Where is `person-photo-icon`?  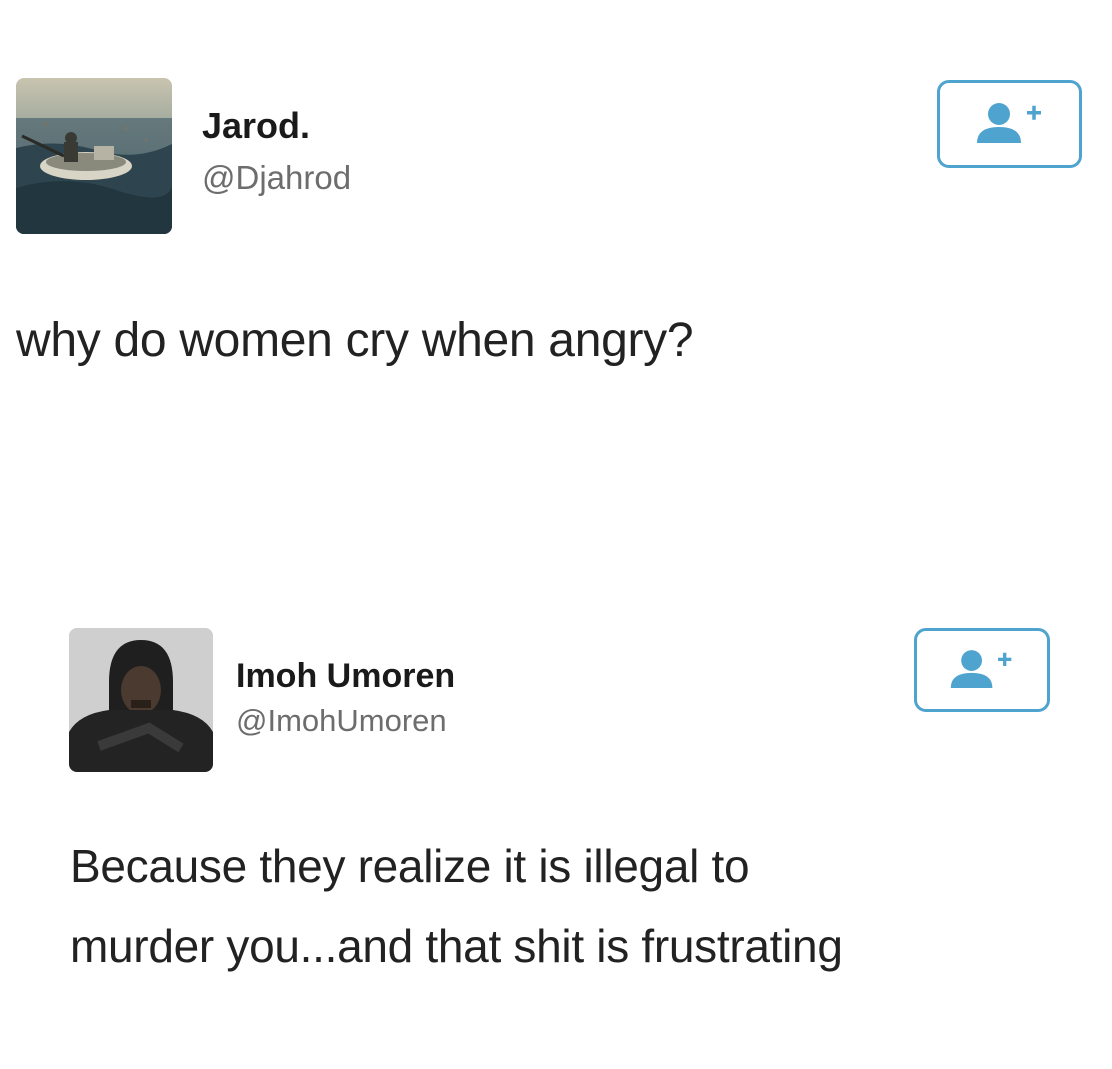
person-photo-icon is located at coordinates (141, 700).